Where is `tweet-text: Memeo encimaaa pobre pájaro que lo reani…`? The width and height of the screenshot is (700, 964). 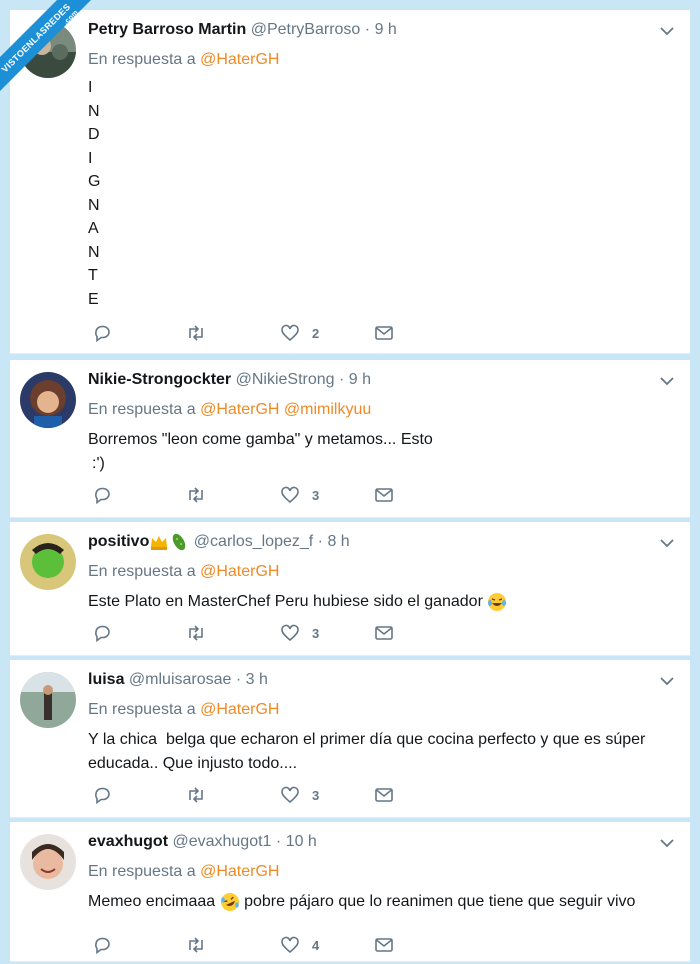
tweet-text: Memeo encimaaa pobre pájaro que lo reani… is located at coordinates (382, 902).